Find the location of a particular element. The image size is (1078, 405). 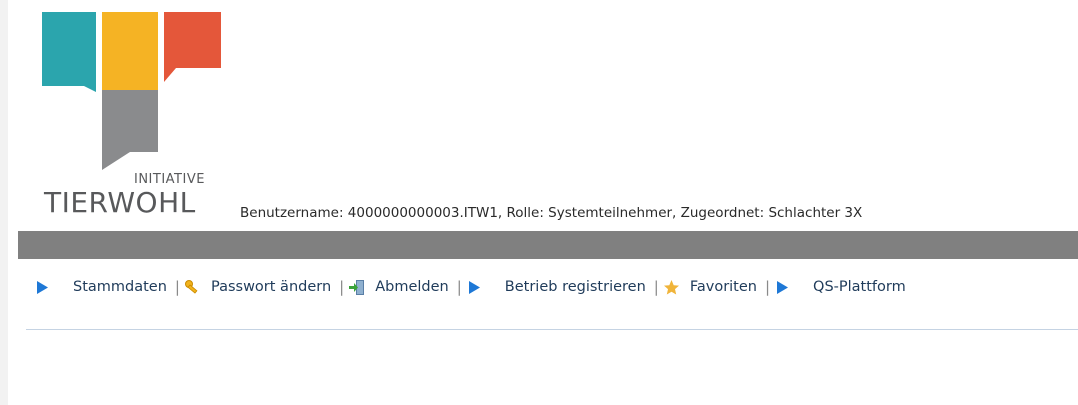

nav-label-abmelden: Abmelden is located at coordinates (412, 287).